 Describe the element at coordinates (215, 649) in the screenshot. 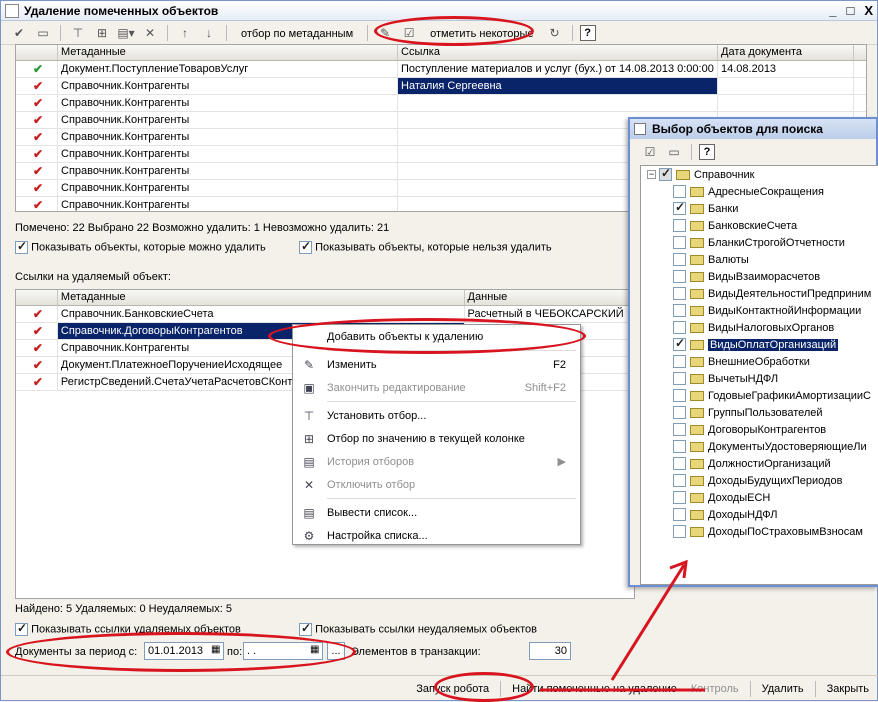

I see `calendar-icon: ▦` at that location.